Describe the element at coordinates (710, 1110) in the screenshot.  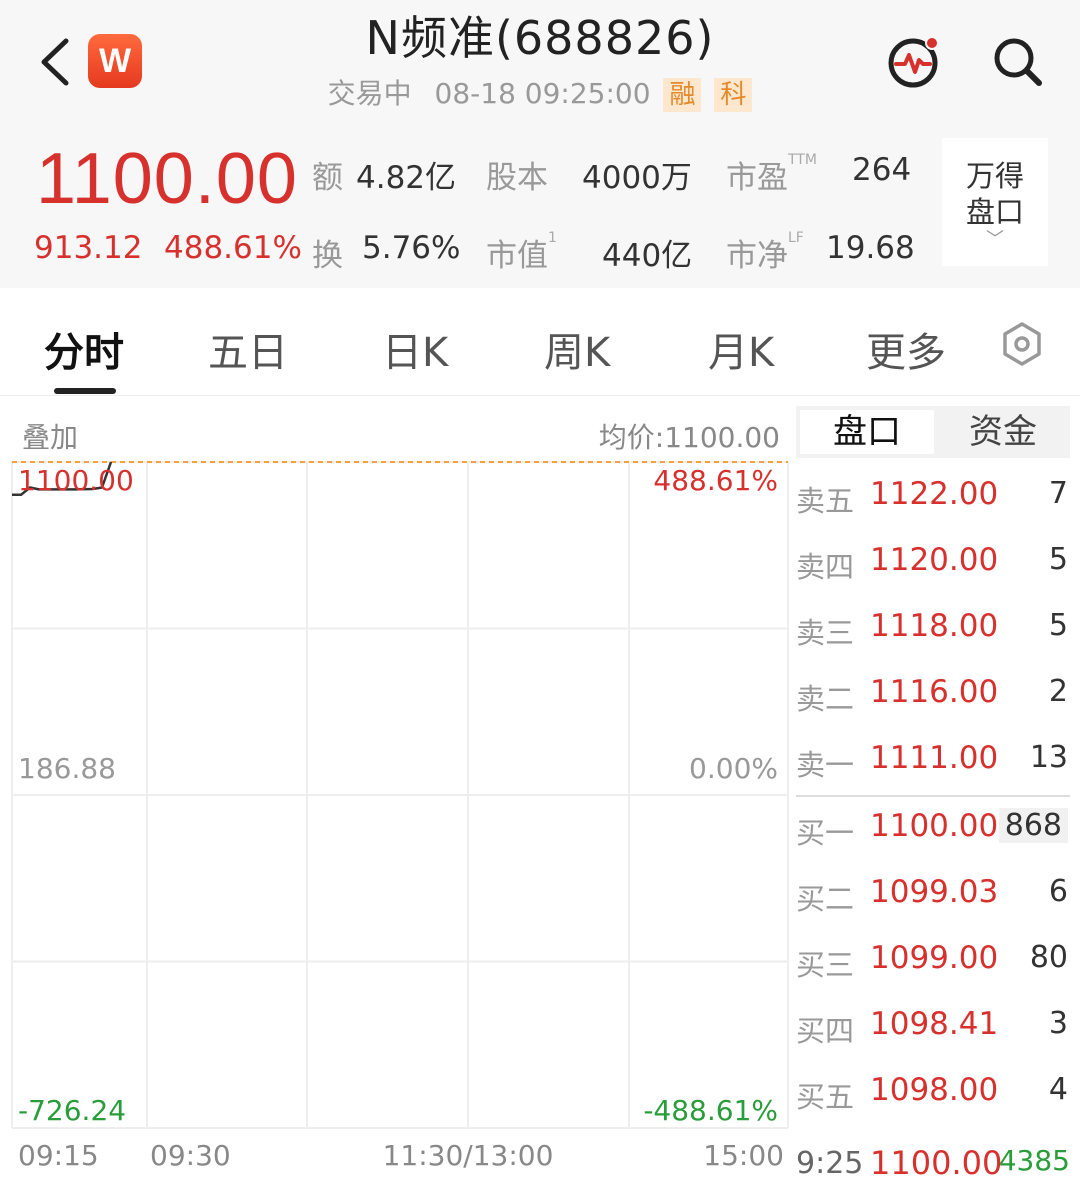
I see `y-label-right: -488.61%` at that location.